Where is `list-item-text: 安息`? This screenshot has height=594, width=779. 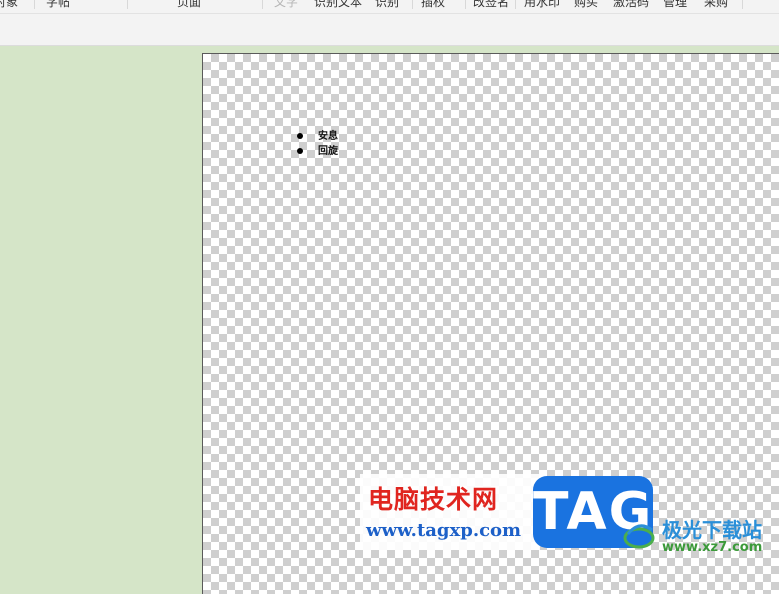
list-item-text: 安息 is located at coordinates (328, 136).